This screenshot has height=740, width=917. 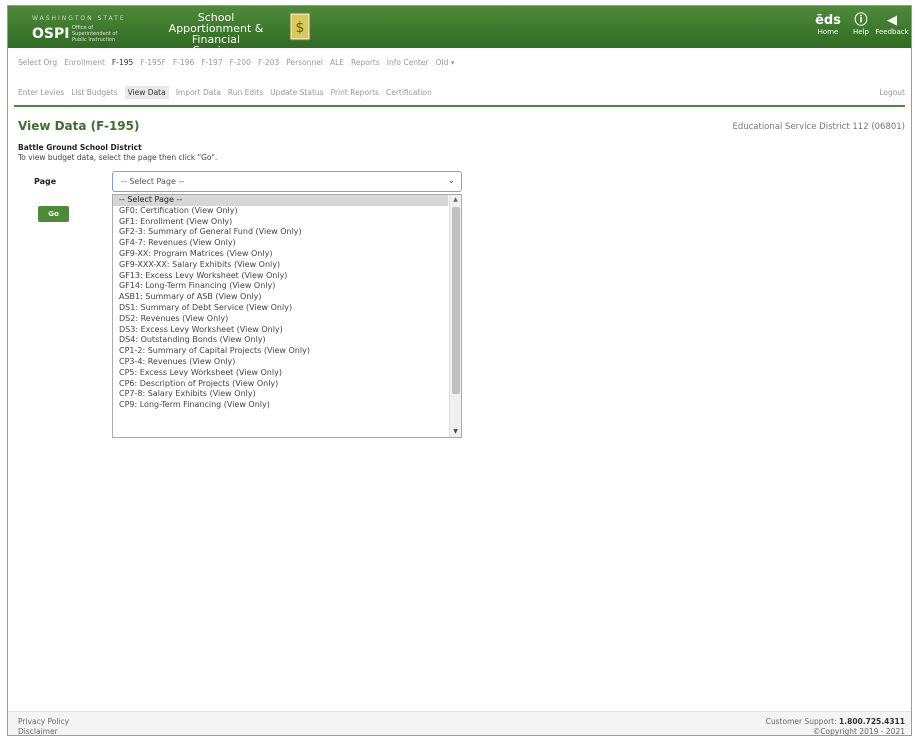 I want to click on page-field-label: Page, so click(x=45, y=181).